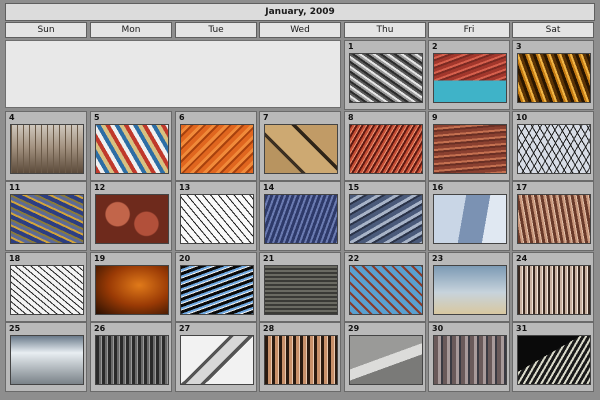 The width and height of the screenshot is (600, 400). What do you see at coordinates (354, 328) in the screenshot?
I see `day-number: 29` at bounding box center [354, 328].